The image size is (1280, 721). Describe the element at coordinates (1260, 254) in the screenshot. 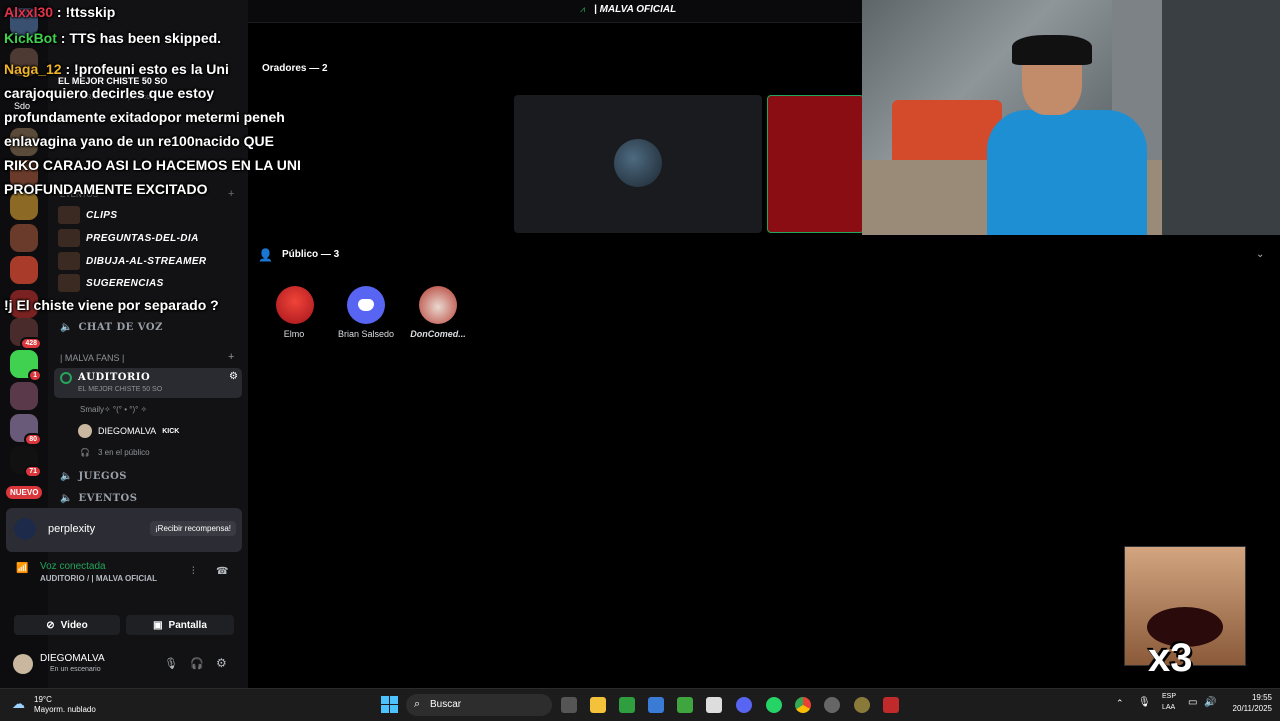

I see `collapse-chevron-icon: ⌄` at that location.